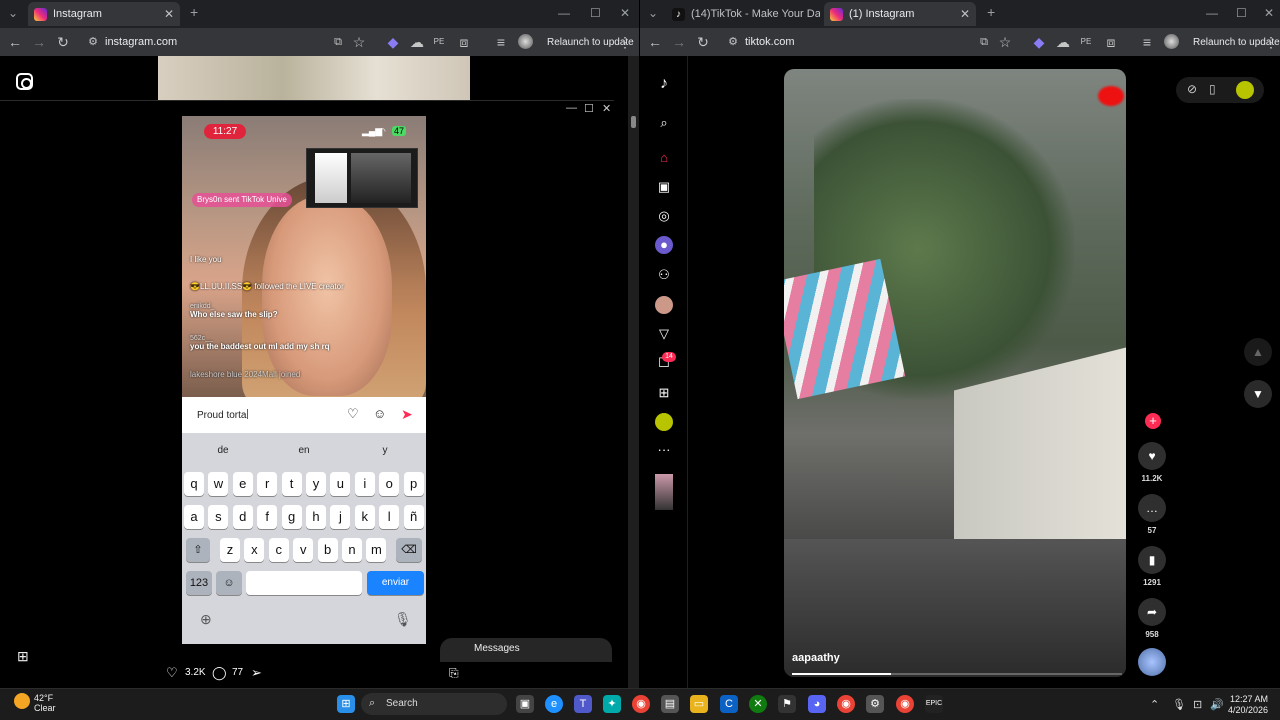  Describe the element at coordinates (583, 704) in the screenshot. I see `teams-icon: T` at that location.